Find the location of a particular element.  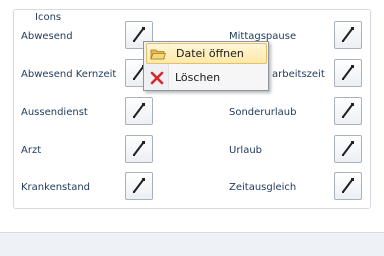

icon-button-aussendienst is located at coordinates (139, 111).